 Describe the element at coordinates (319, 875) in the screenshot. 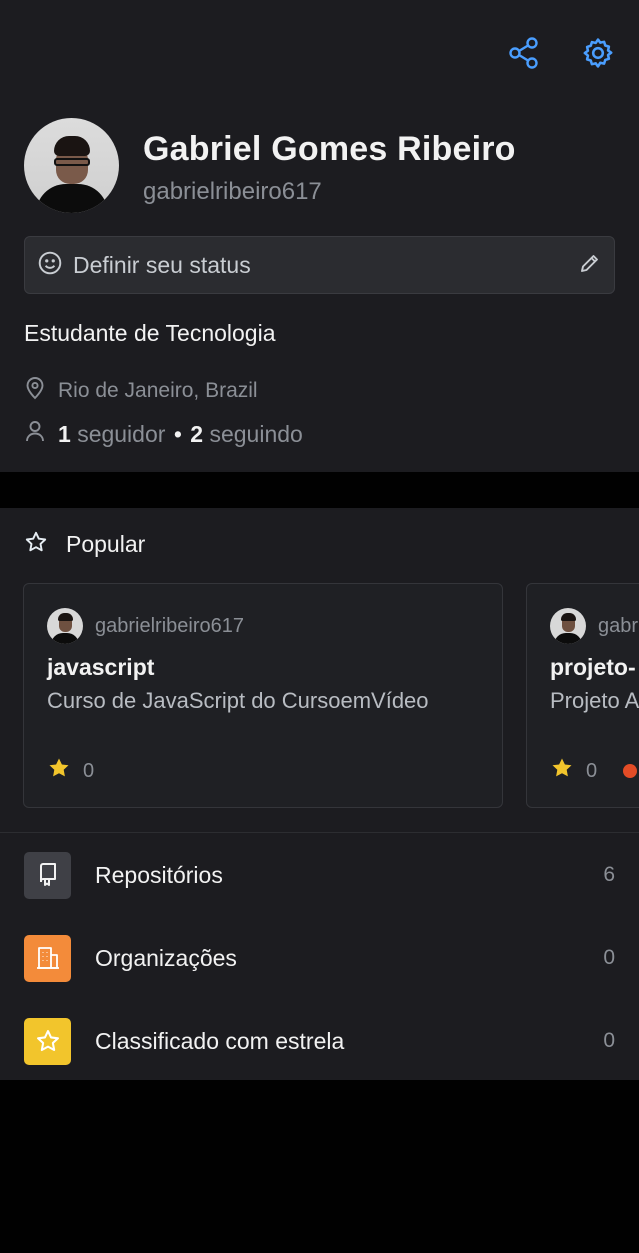

I see `menu-item-repositories: Repositórios 6` at that location.